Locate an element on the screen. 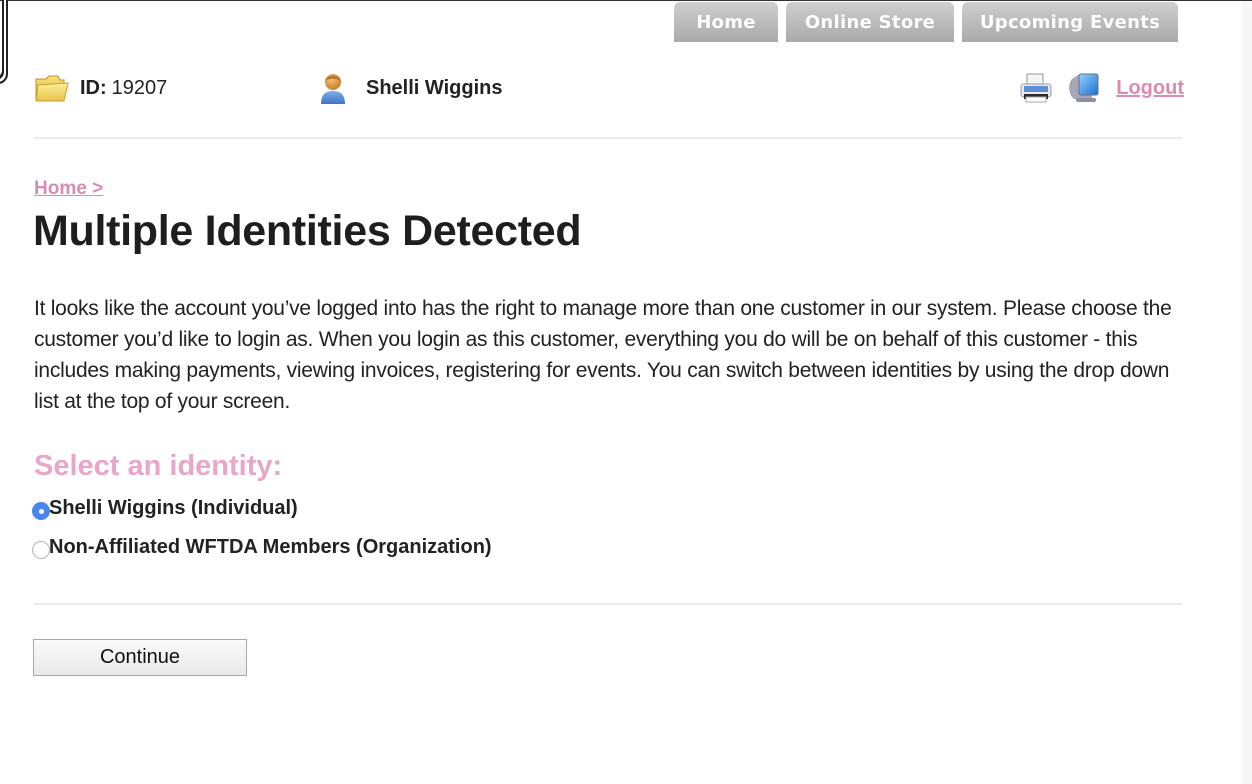  continue-button: Continue is located at coordinates (140, 657).